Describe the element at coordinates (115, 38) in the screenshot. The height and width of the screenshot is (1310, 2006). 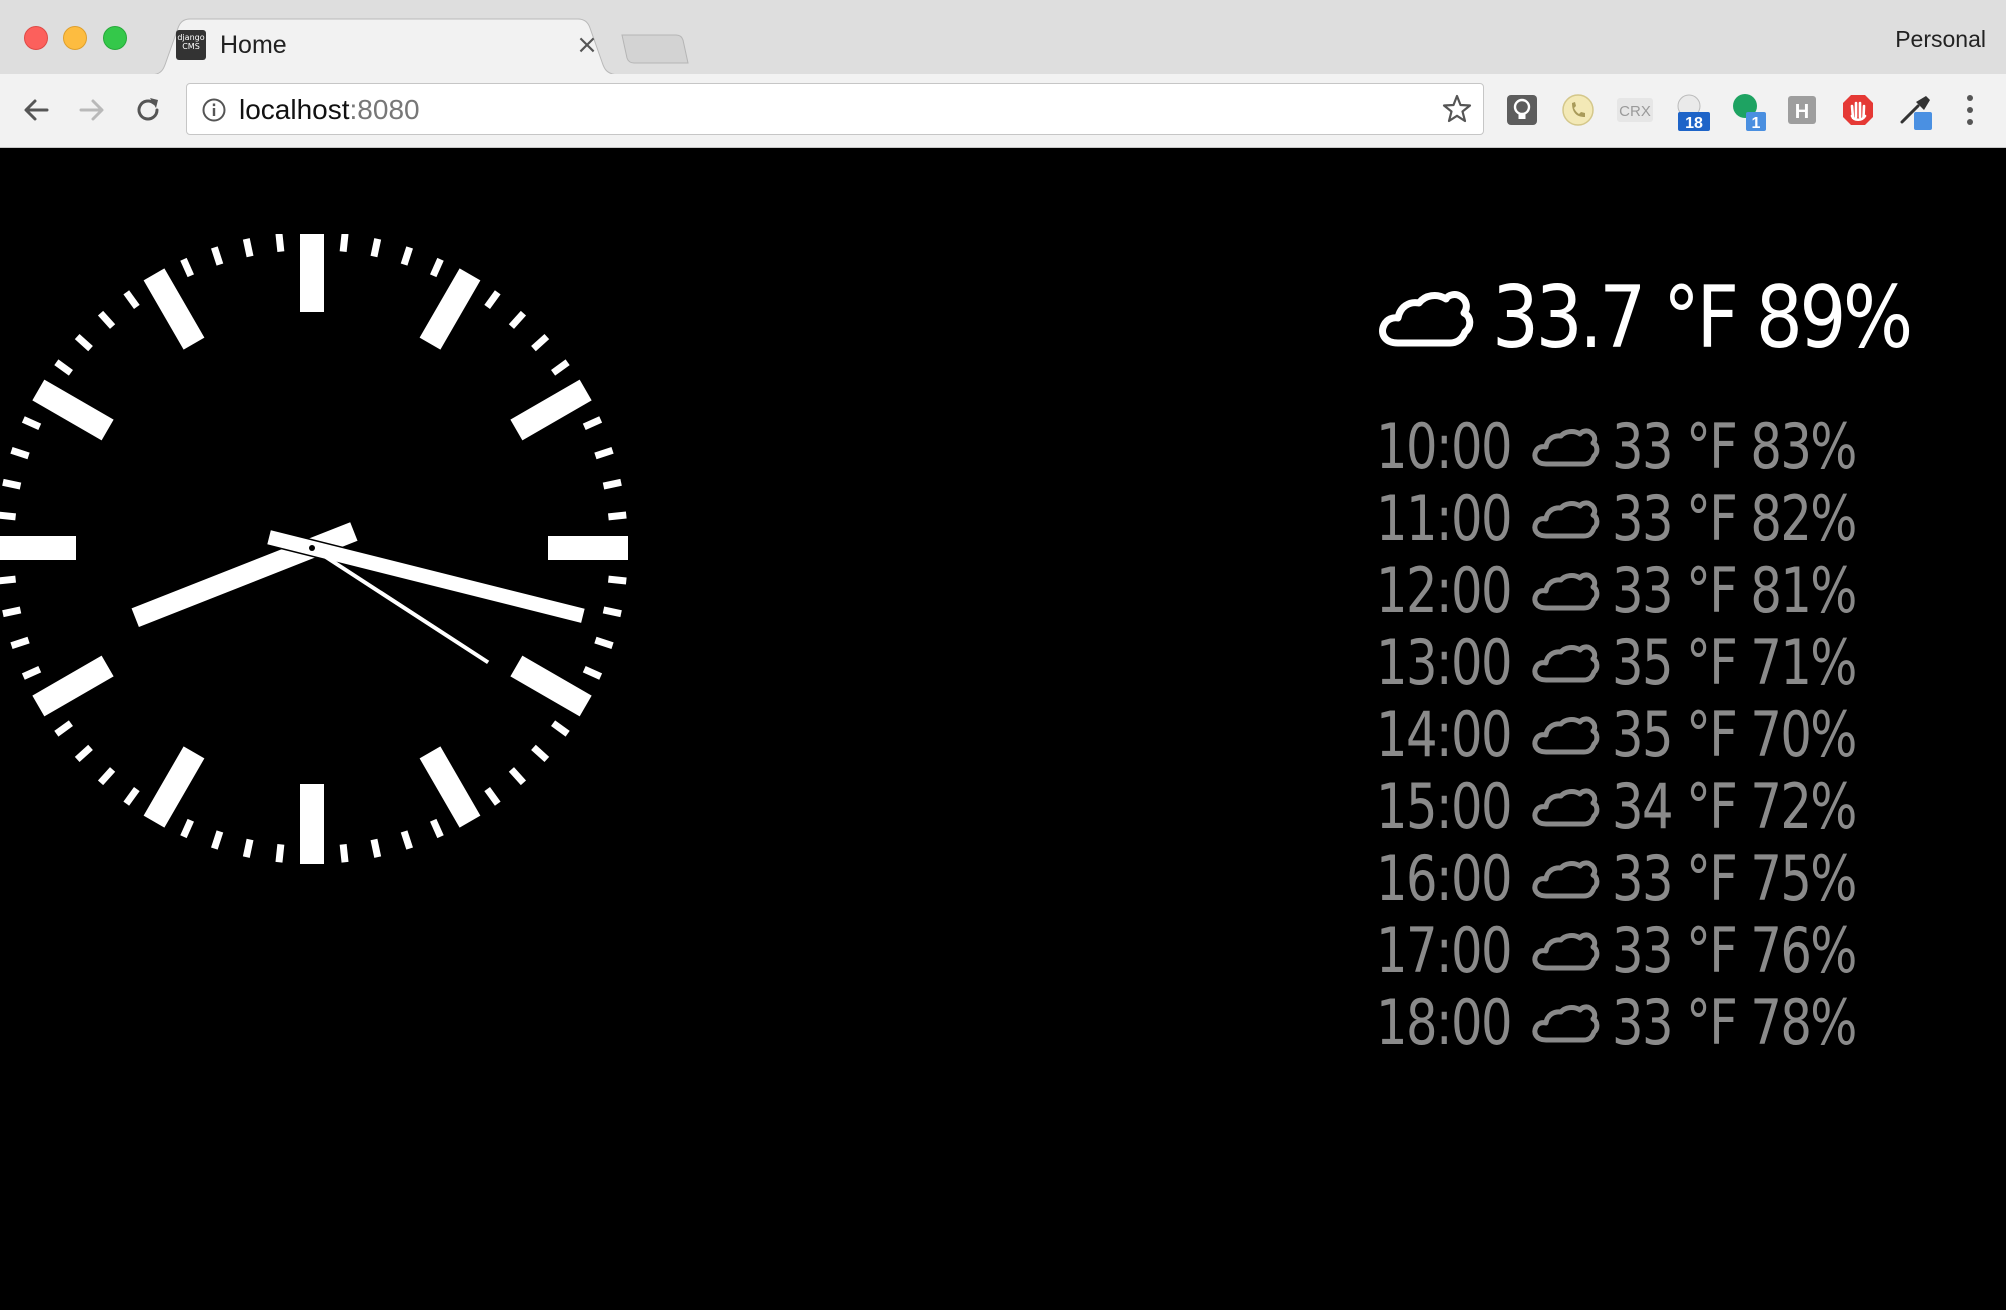
I see `zoom-window-button` at that location.